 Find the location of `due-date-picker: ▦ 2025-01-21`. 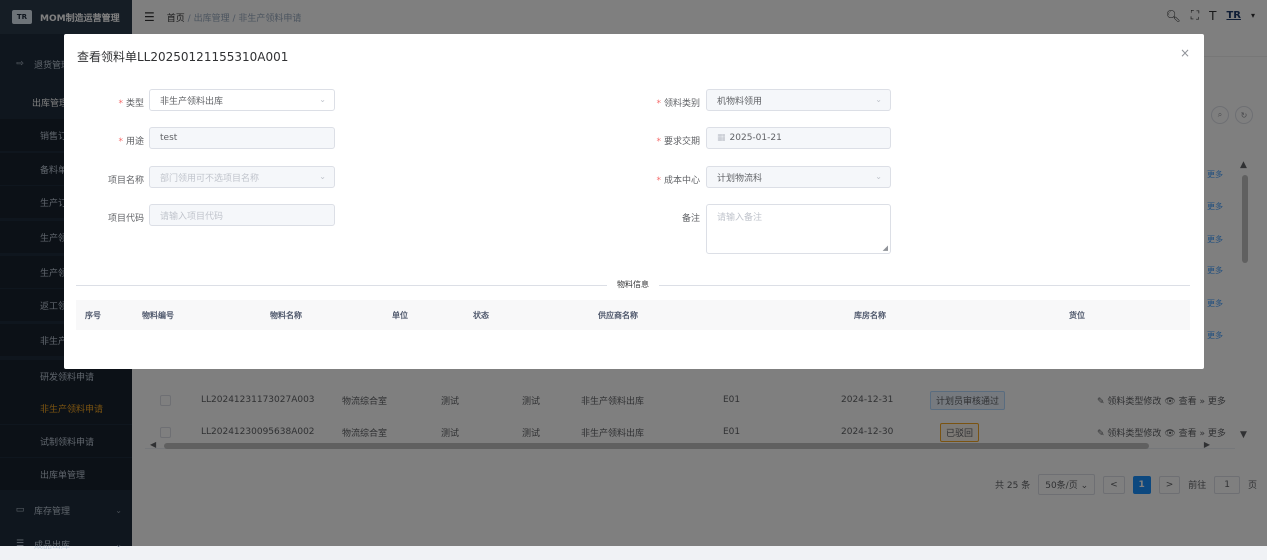

due-date-picker: ▦ 2025-01-21 is located at coordinates (798, 138).